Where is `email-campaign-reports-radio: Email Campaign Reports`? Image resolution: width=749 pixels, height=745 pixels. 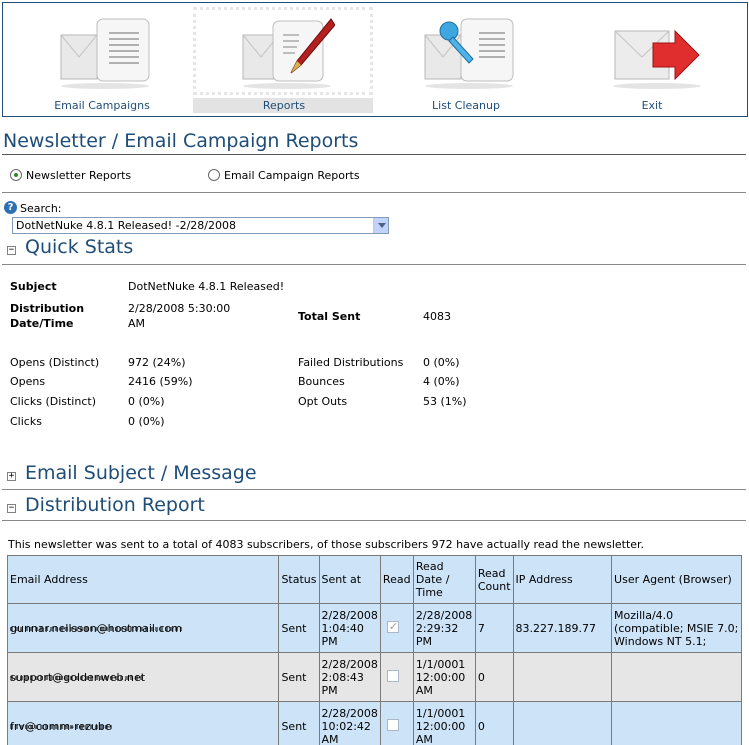
email-campaign-reports-radio: Email Campaign Reports is located at coordinates (284, 175).